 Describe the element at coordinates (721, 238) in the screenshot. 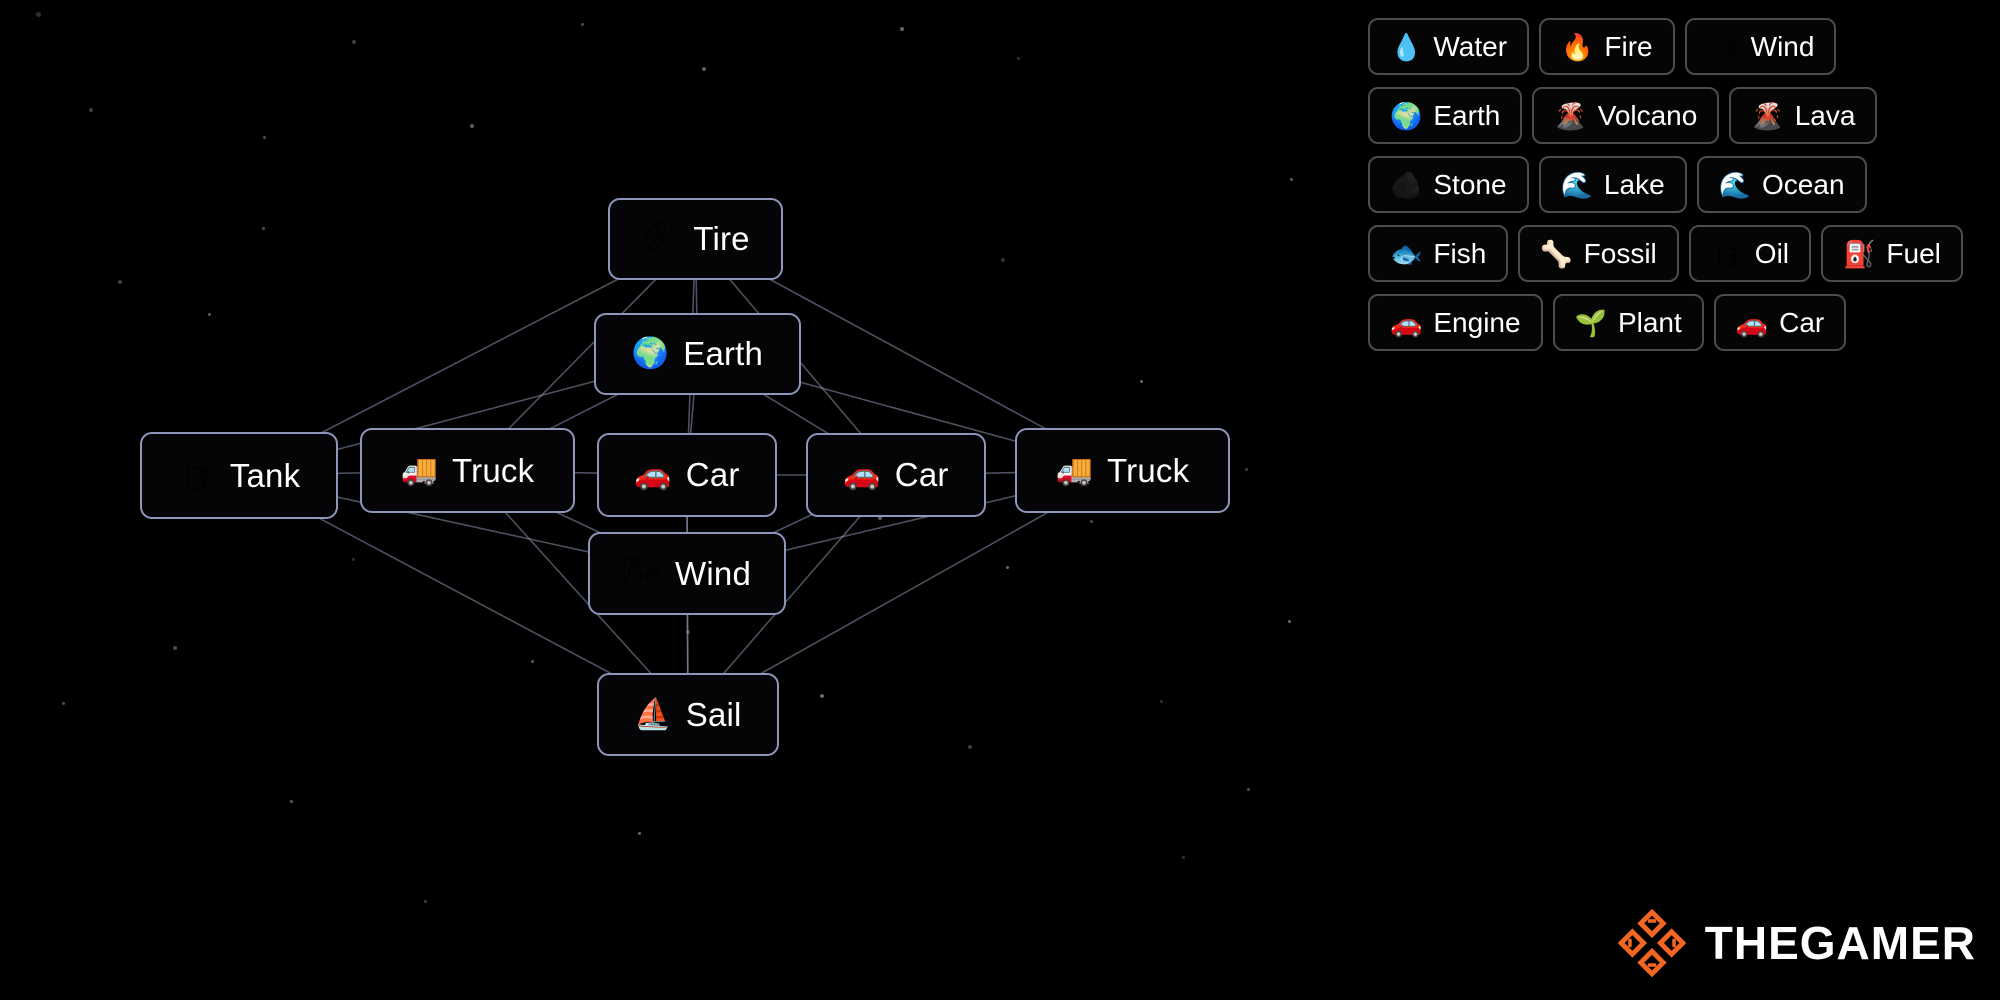

I see `graph-node-label: Tire` at that location.